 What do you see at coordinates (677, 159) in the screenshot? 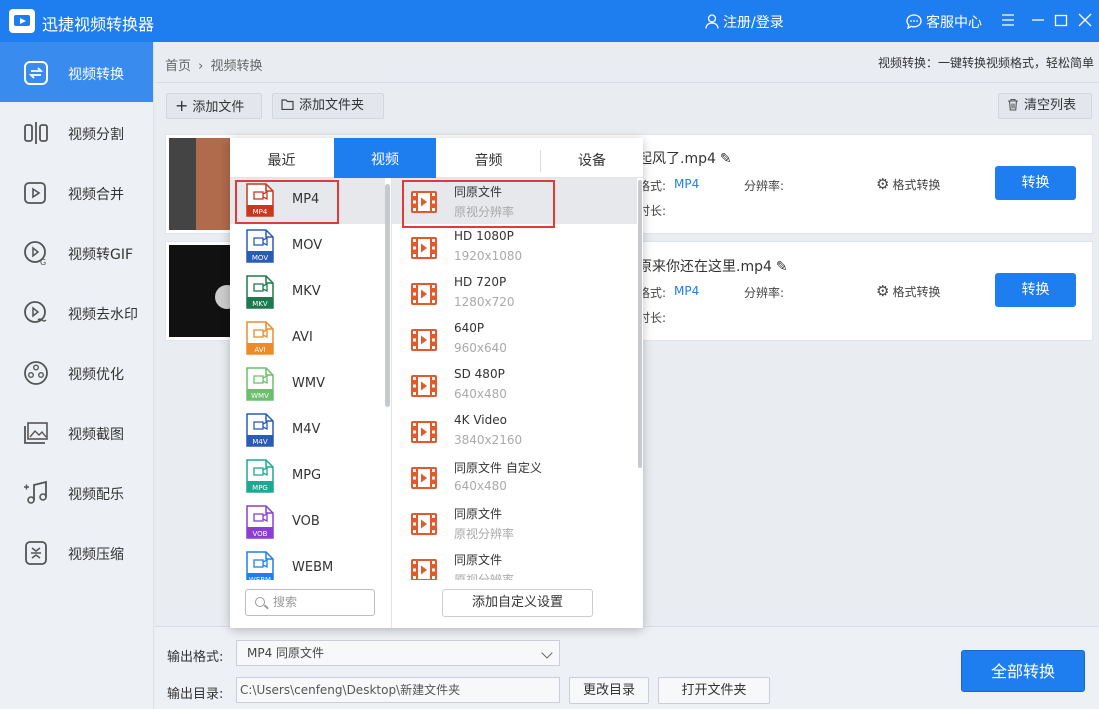
I see `file-name-text: 起风了.mp4` at bounding box center [677, 159].